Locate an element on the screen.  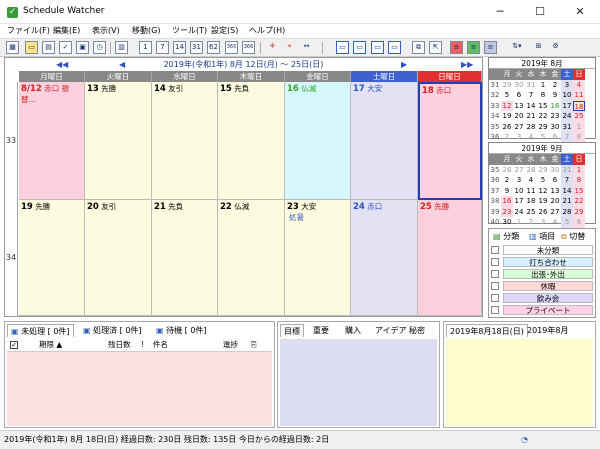
mini-day: 30 is located at coordinates (555, 170).